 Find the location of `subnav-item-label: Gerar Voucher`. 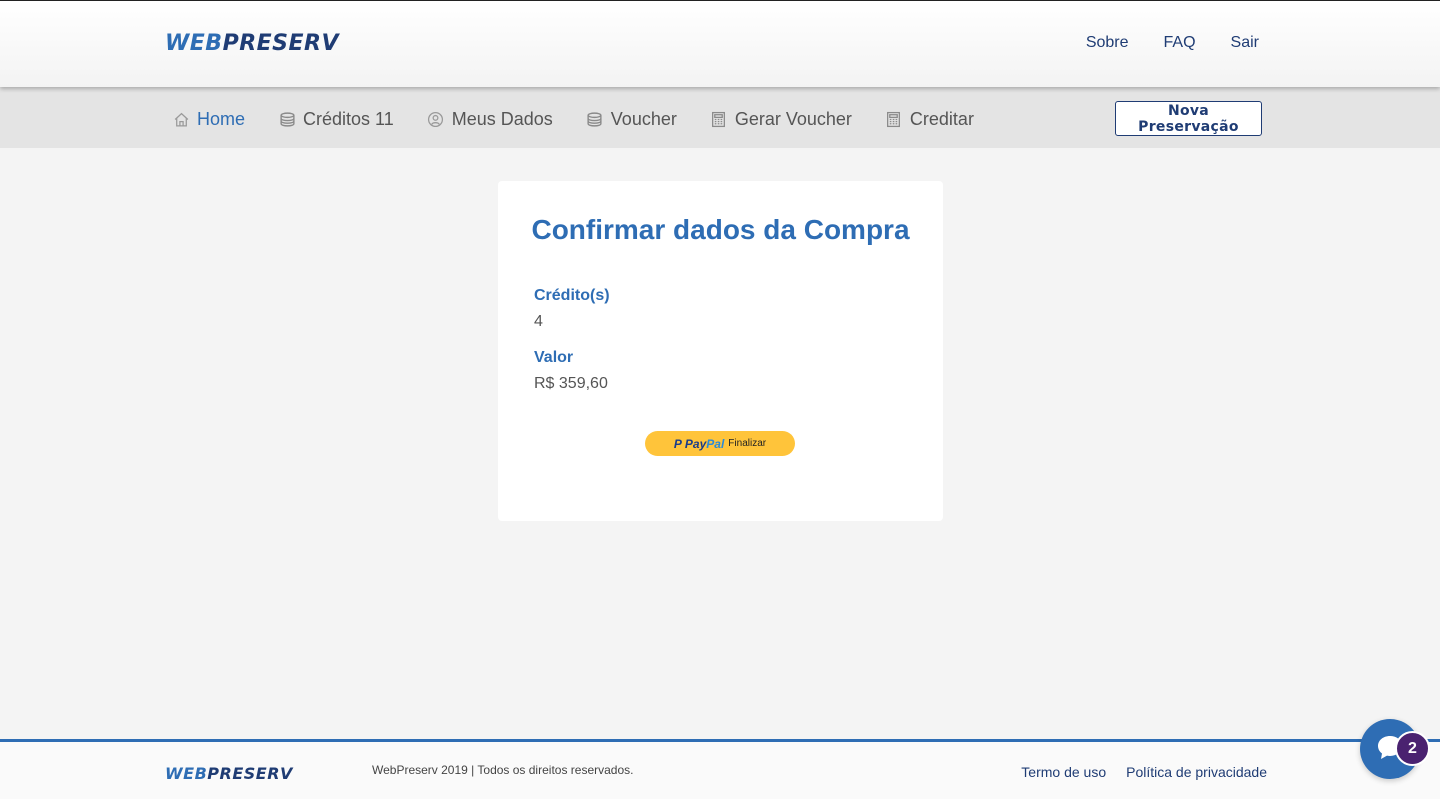

subnav-item-label: Gerar Voucher is located at coordinates (793, 119).